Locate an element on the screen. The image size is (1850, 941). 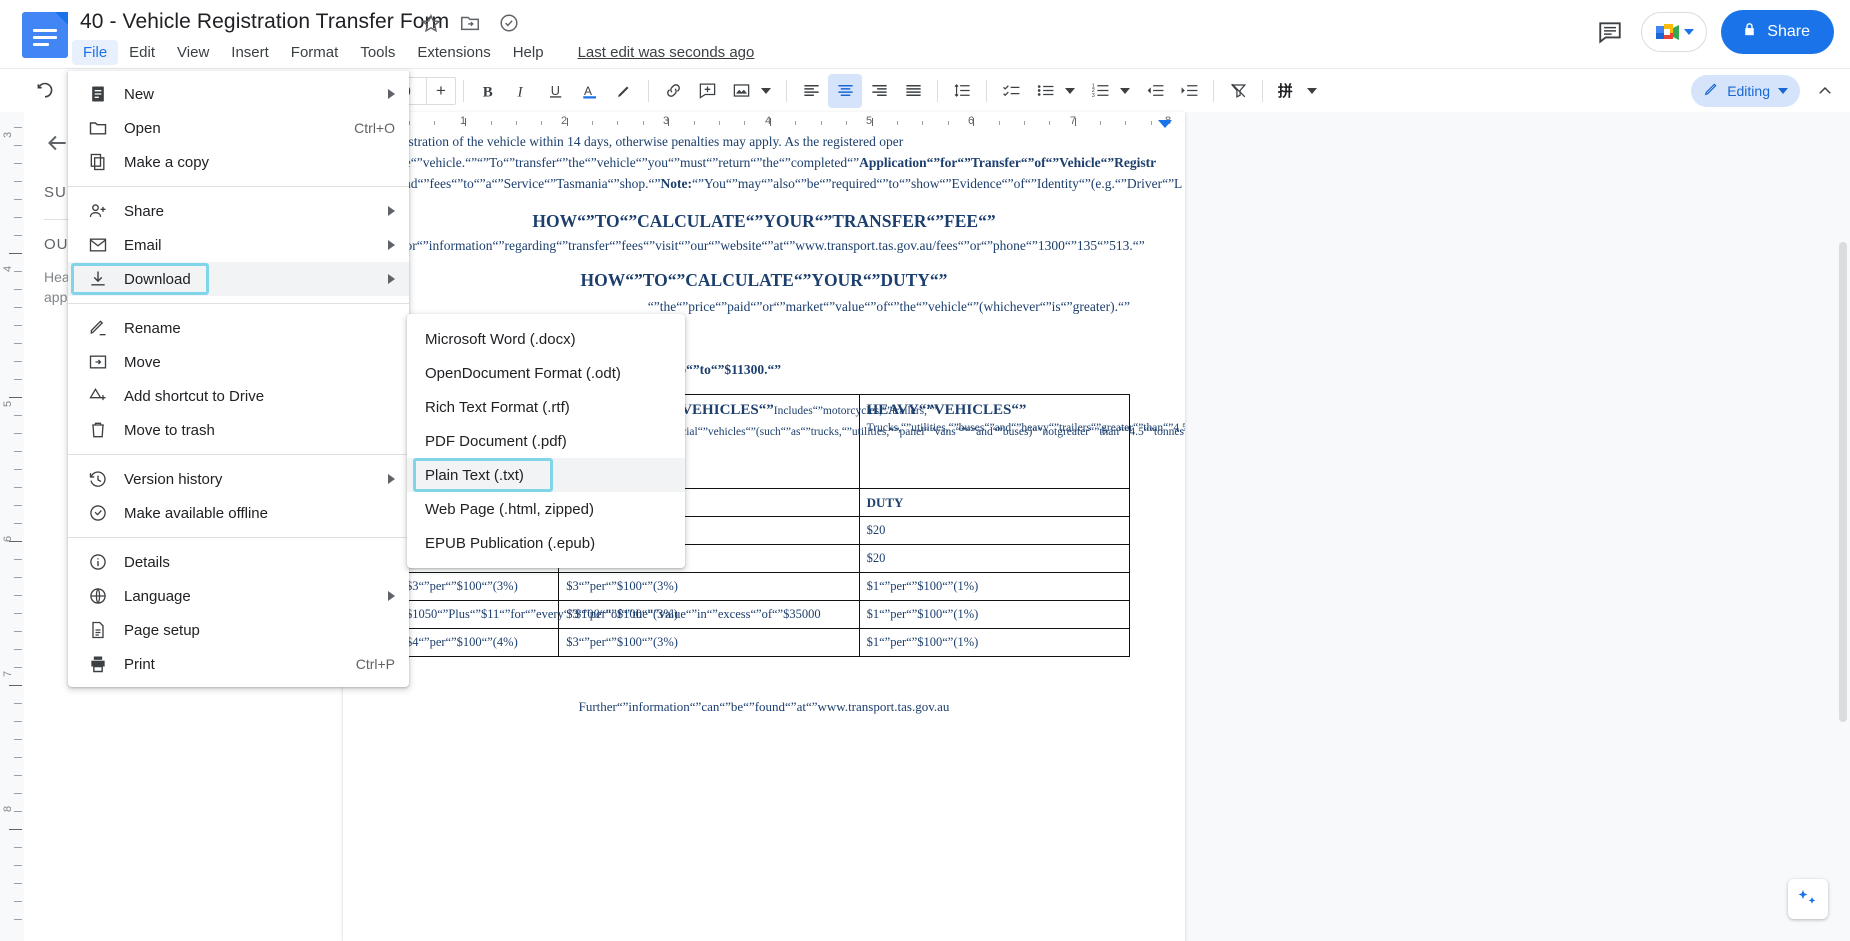
numbered-list-icon: 123 is located at coordinates (1100, 91).